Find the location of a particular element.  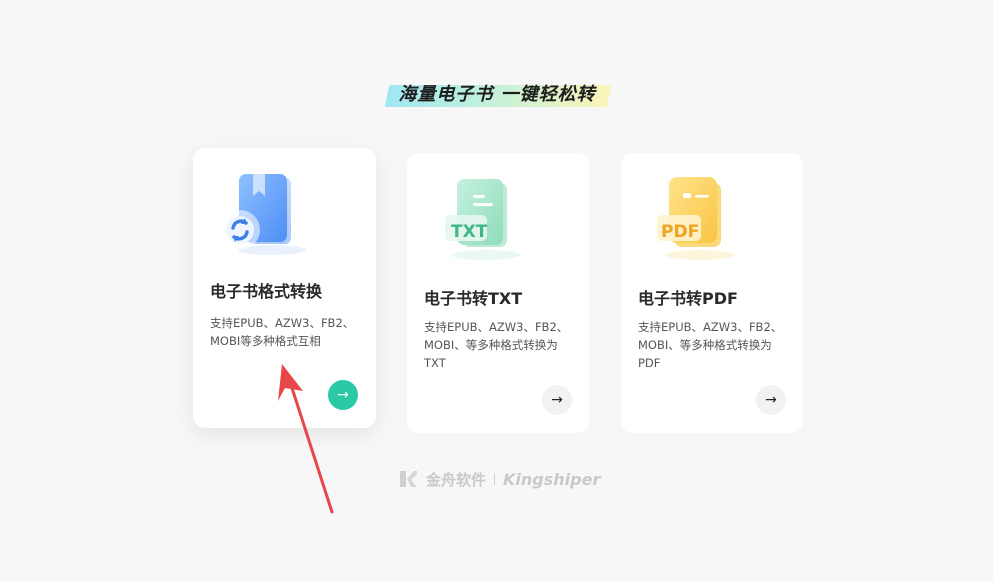

card-description: 支持EPUB、AZW3、FB2、MOBI、等多种格式转换为PDF is located at coordinates (710, 345).